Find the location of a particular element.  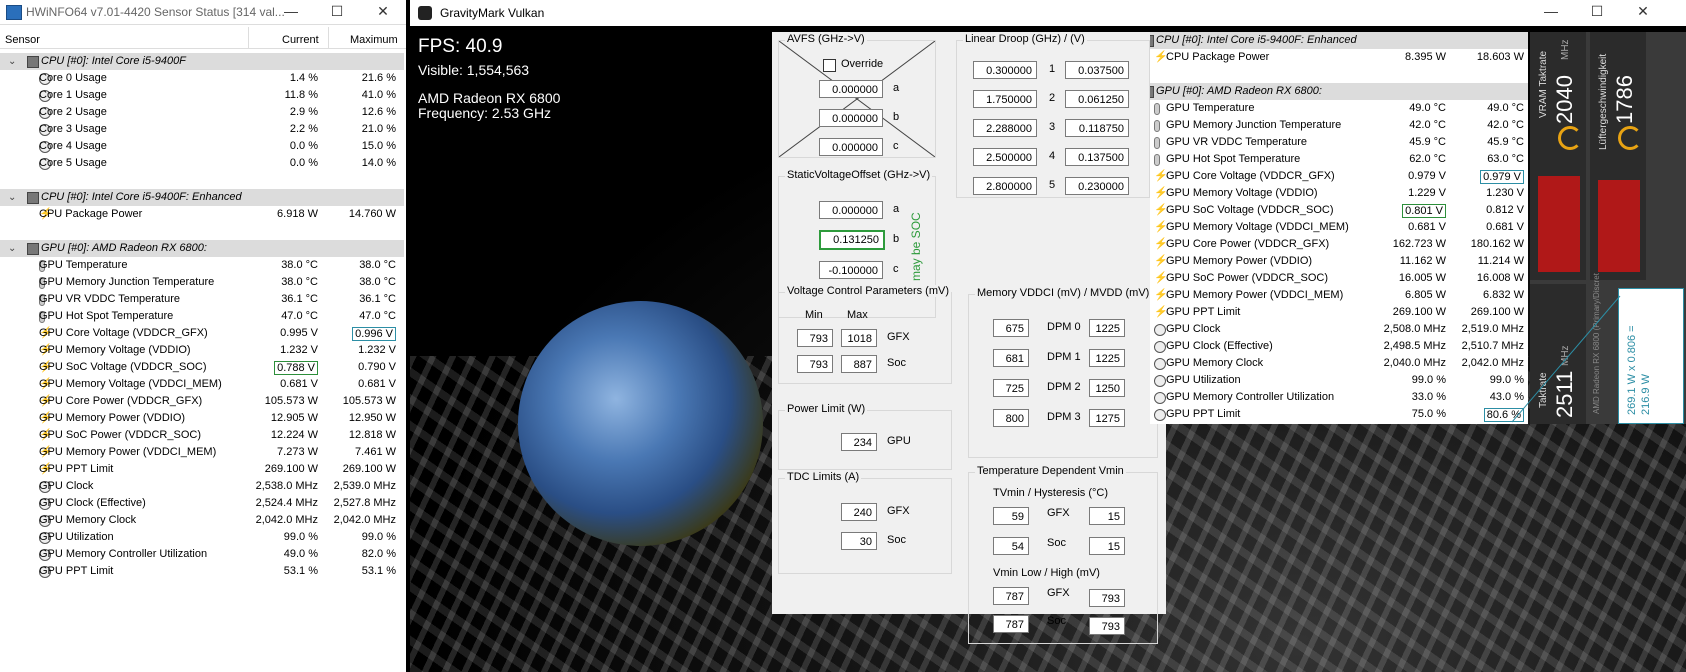

droop-v-4-input: 0.137500 is located at coordinates (1097, 157).